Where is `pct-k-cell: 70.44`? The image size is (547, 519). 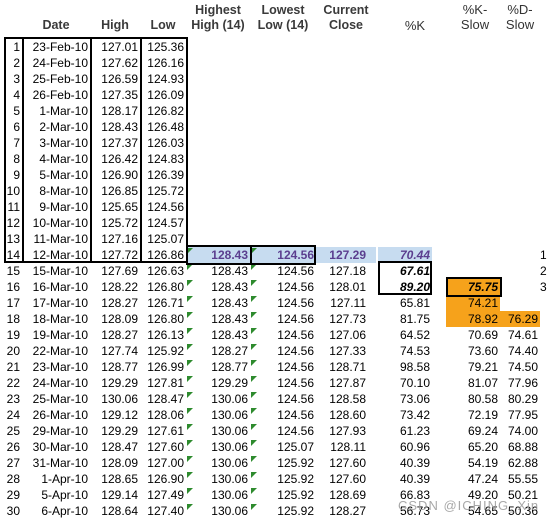
pct-k-cell: 70.44 is located at coordinates (400, 255).